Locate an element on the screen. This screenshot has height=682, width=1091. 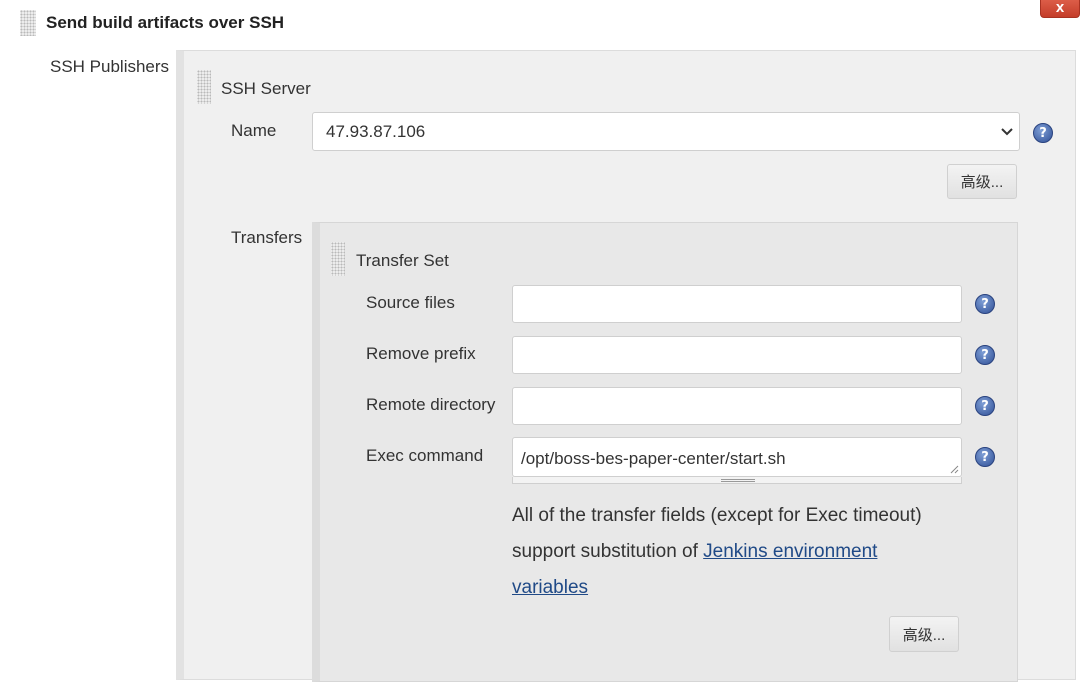
close-icon: x is located at coordinates (1060, 8).